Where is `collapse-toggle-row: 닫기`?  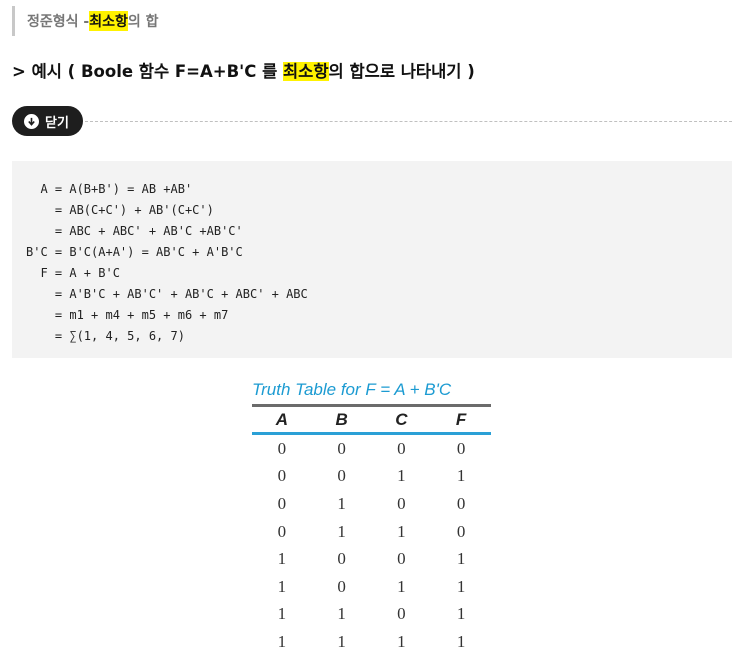
collapse-toggle-row: 닫기 is located at coordinates (372, 121).